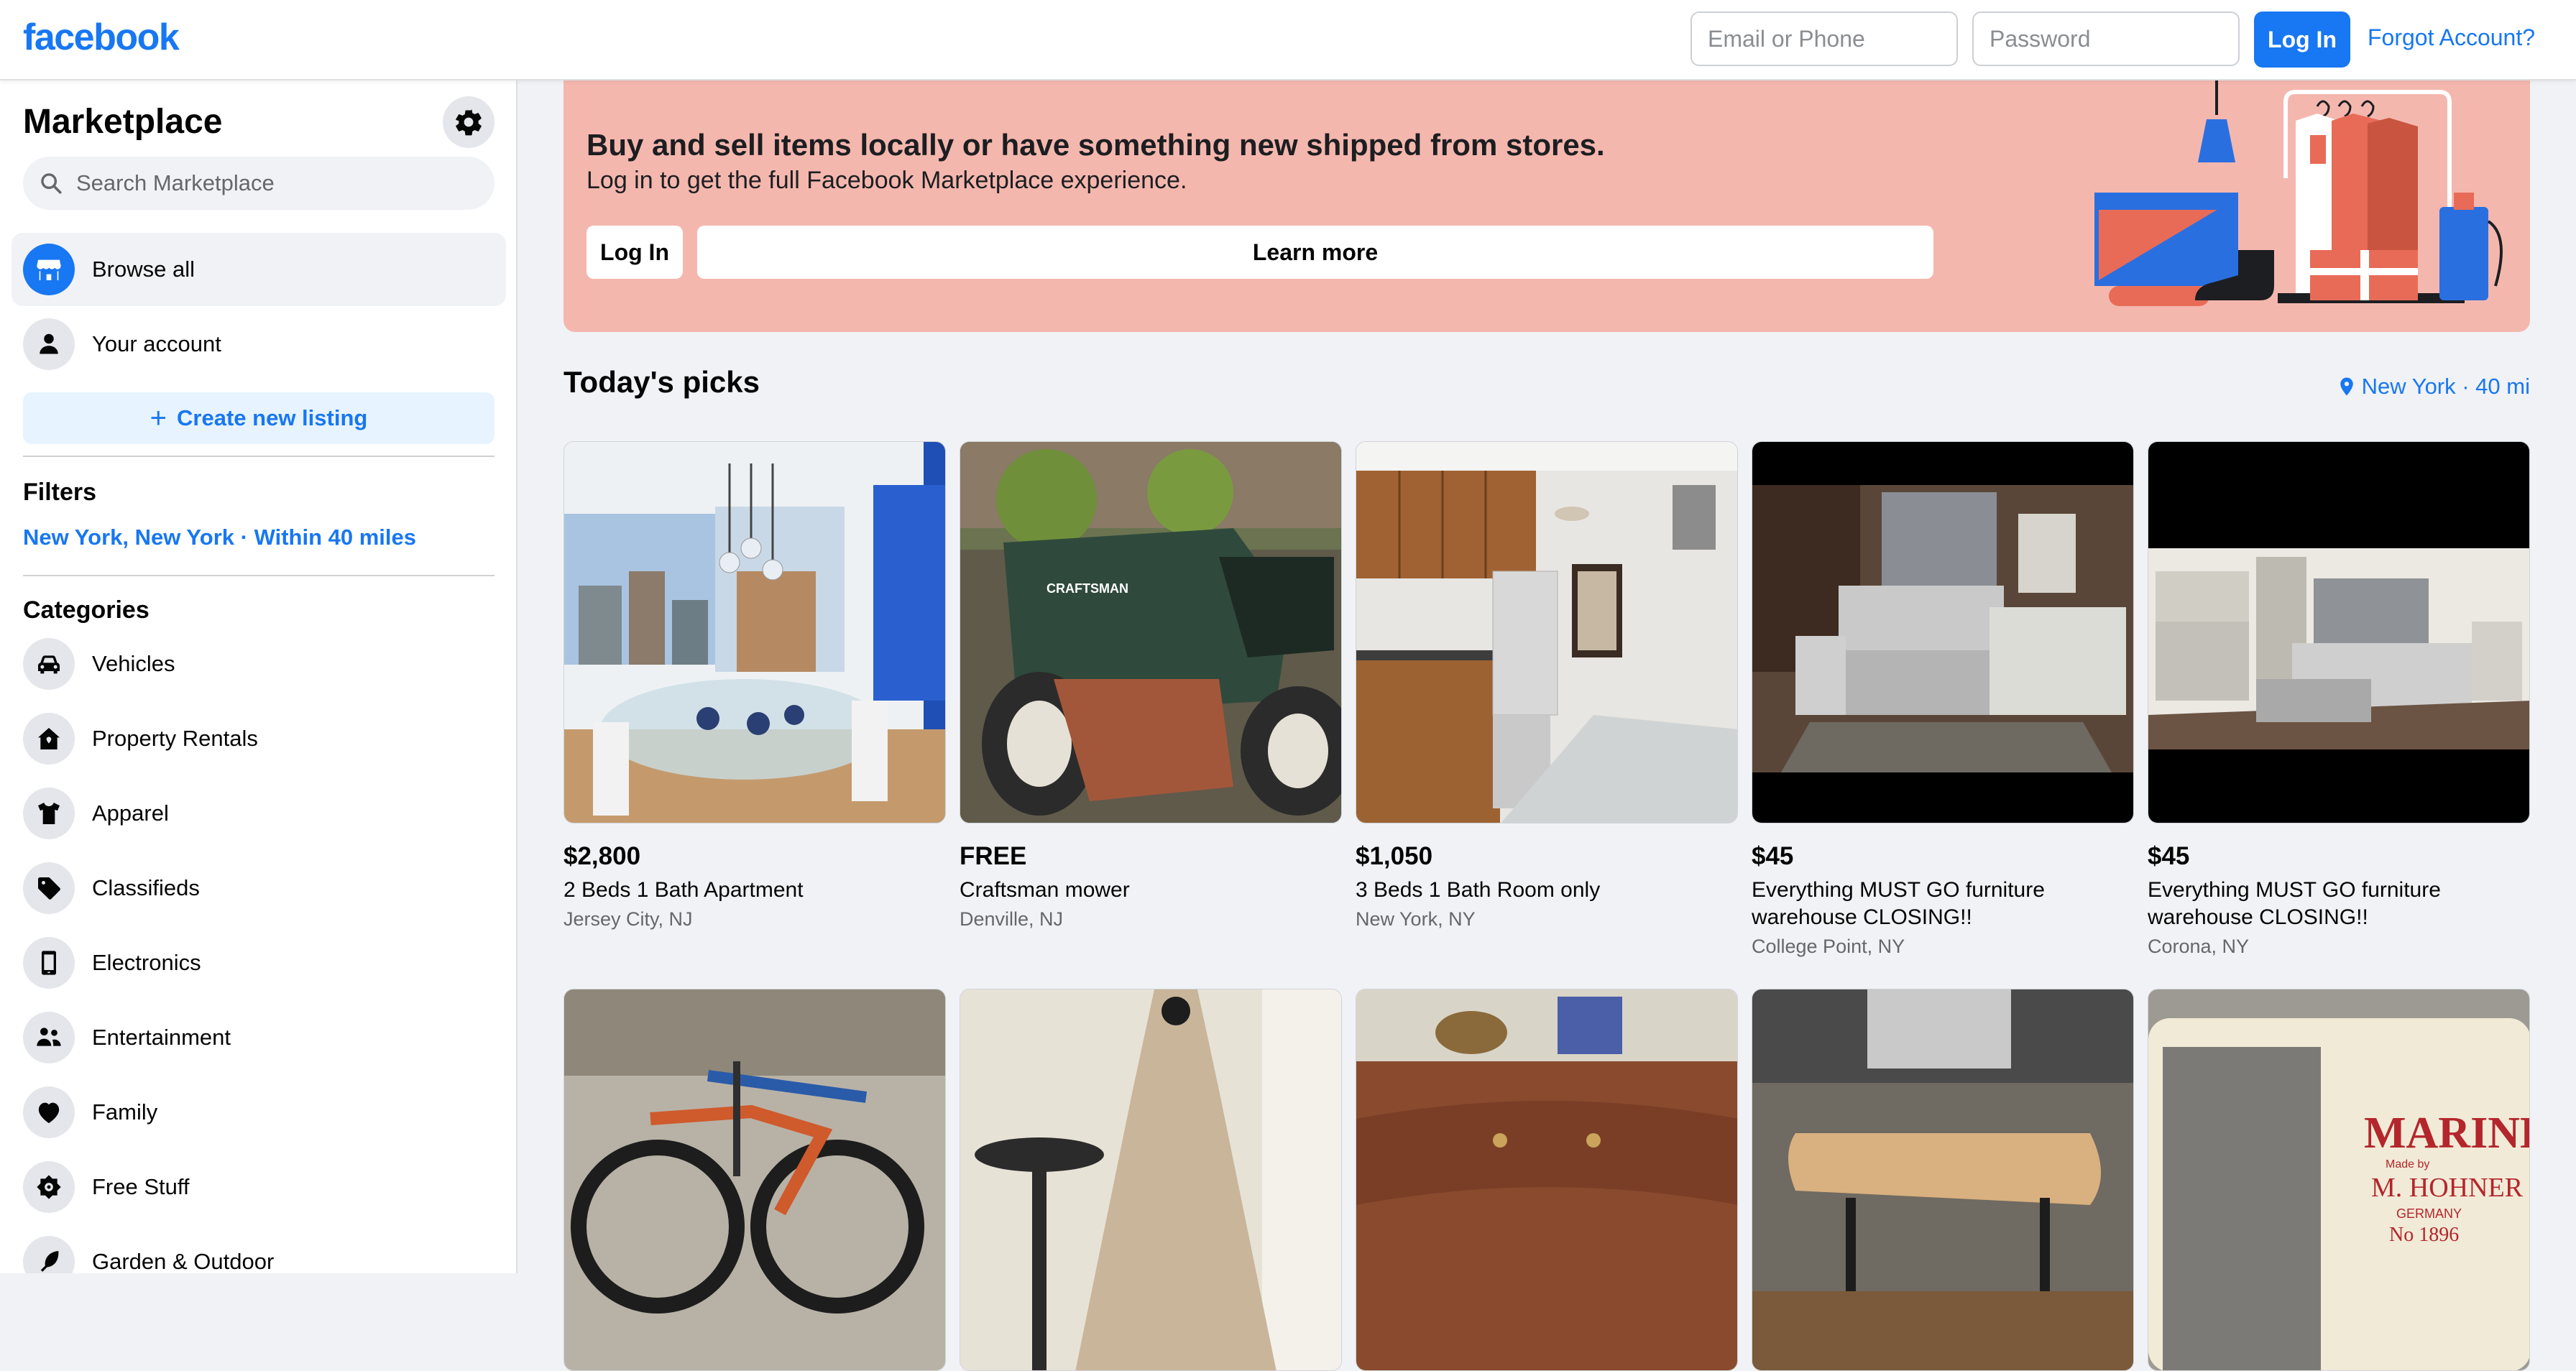 This screenshot has height=1371, width=2576. Describe the element at coordinates (1416, 919) in the screenshot. I see `listing-location: New York, NY` at that location.